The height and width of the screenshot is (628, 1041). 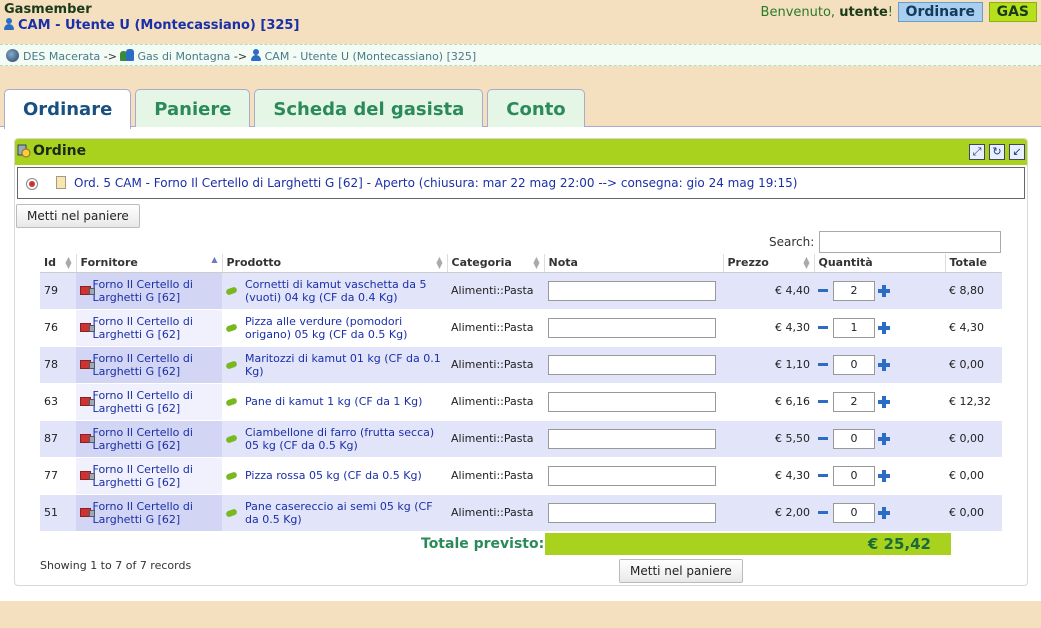 I want to click on product-link: Pizza rossa 05 kg (CF da 0.5 Kg), so click(x=333, y=475).